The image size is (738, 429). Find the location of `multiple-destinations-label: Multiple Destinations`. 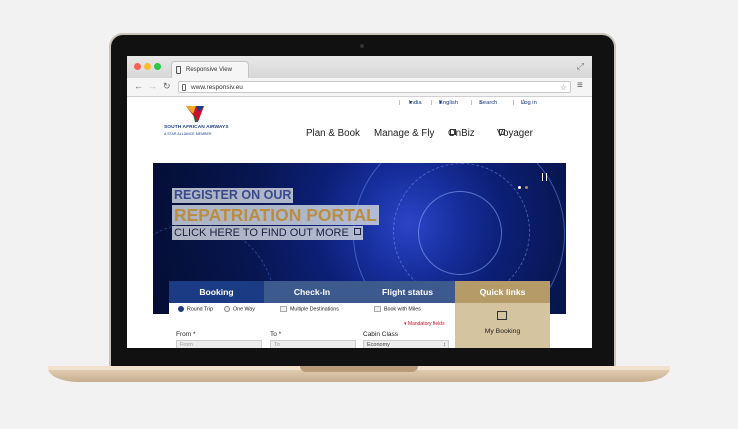

multiple-destinations-label: Multiple Destinations is located at coordinates (314, 309).